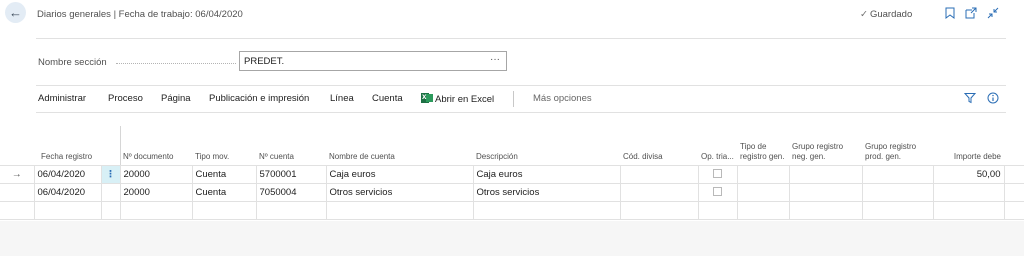 The height and width of the screenshot is (256, 1024). What do you see at coordinates (546, 153) in the screenshot?
I see `header-descripcion: Descripción` at bounding box center [546, 153].